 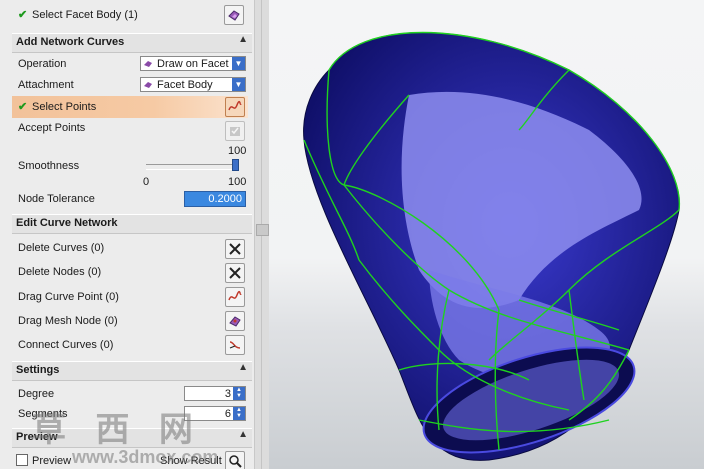 What do you see at coordinates (52, 461) in the screenshot?
I see `preview-label: Preview` at bounding box center [52, 461].